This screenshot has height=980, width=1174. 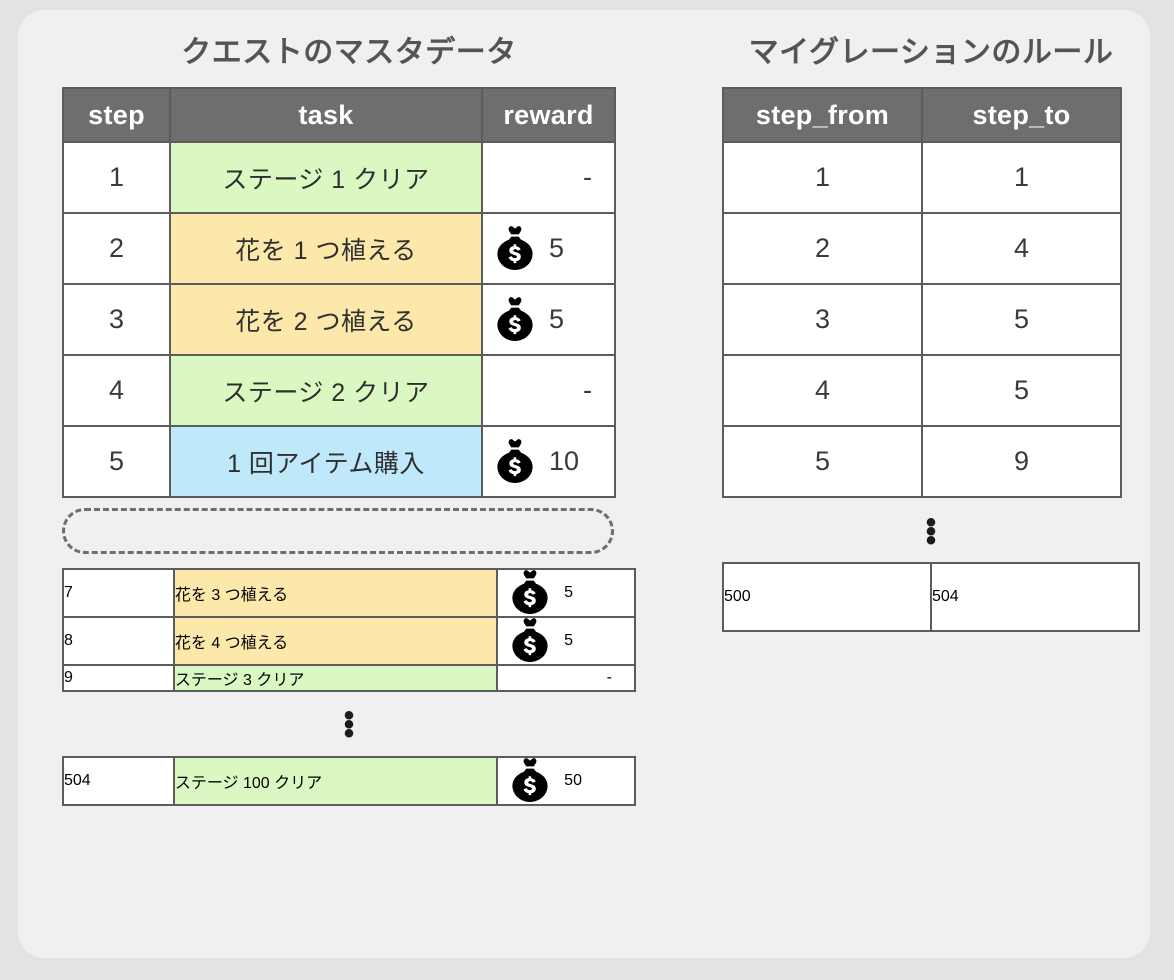 I want to click on table-header-row: step_from step_to, so click(x=922, y=115).